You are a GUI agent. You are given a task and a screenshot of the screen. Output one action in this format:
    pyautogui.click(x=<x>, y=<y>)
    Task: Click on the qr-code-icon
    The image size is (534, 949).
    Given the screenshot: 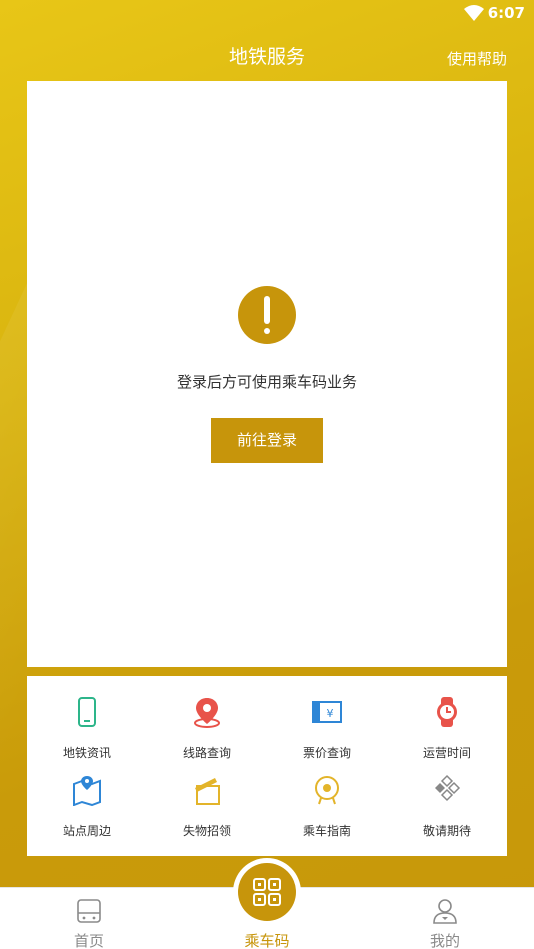 What is the action you would take?
    pyautogui.click(x=267, y=892)
    